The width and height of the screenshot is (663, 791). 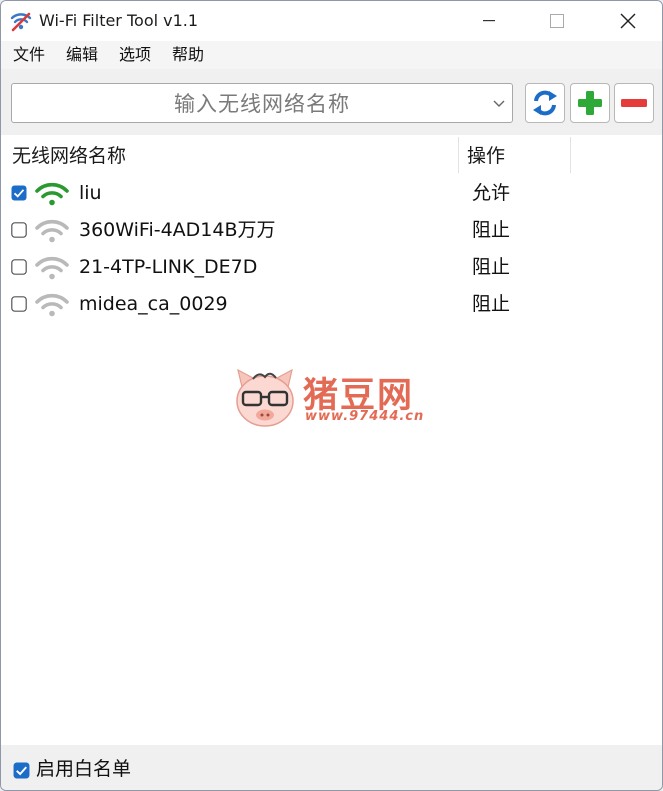 I want to click on window-title: Wi-Fi Filter Tool v1.1, so click(x=119, y=20).